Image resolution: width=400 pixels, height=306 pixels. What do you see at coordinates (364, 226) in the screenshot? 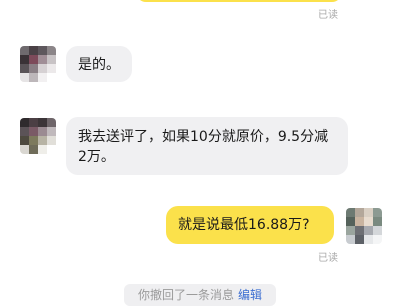
I see `user-avatar` at bounding box center [364, 226].